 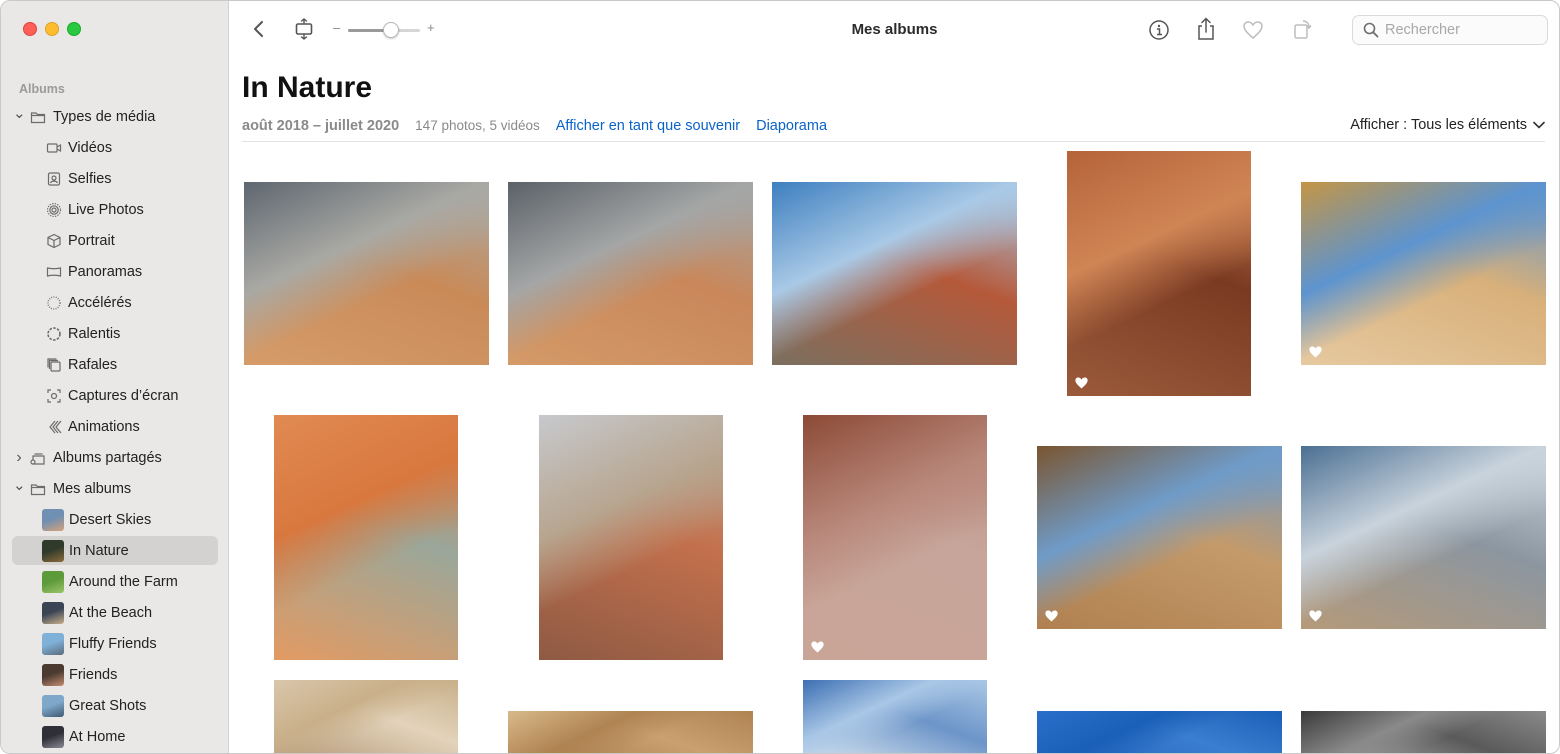 I want to click on sidebar-group-1: › Albums partagés, so click(x=115, y=457).